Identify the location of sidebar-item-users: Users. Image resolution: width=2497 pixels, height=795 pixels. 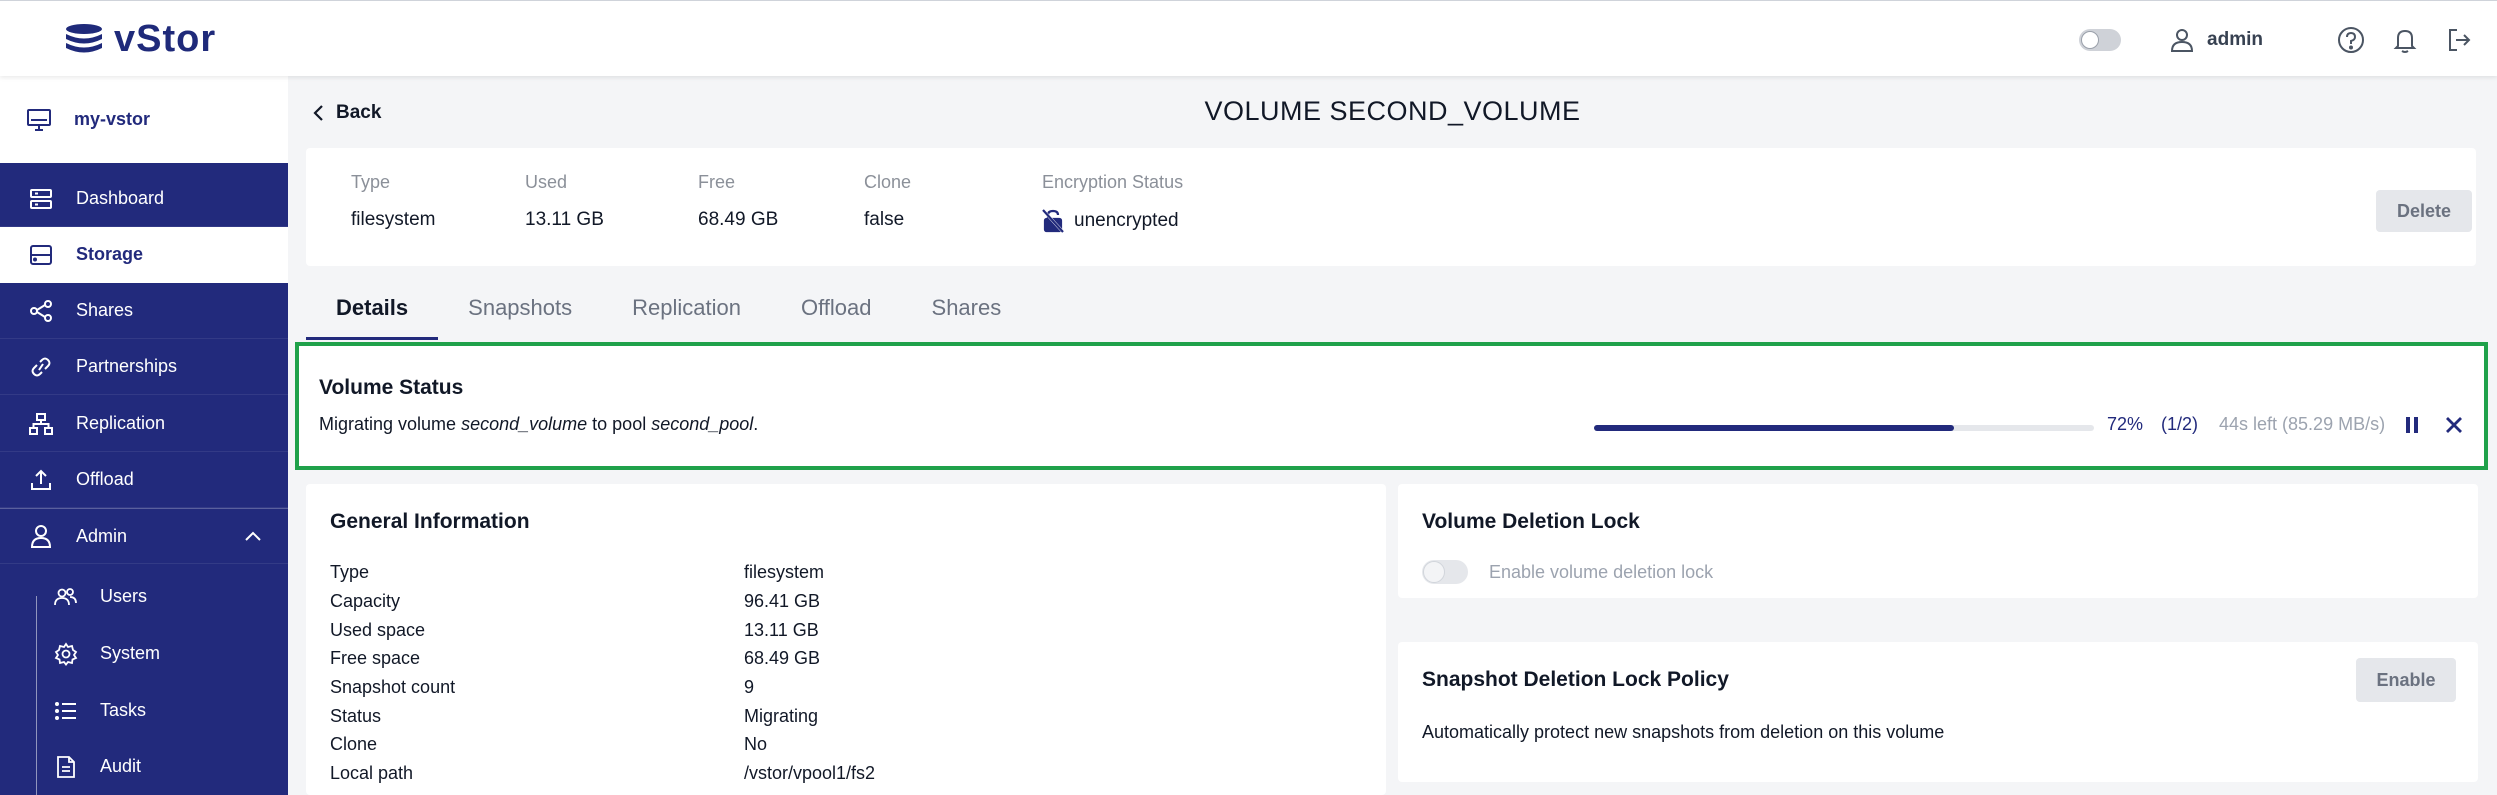
(144, 596).